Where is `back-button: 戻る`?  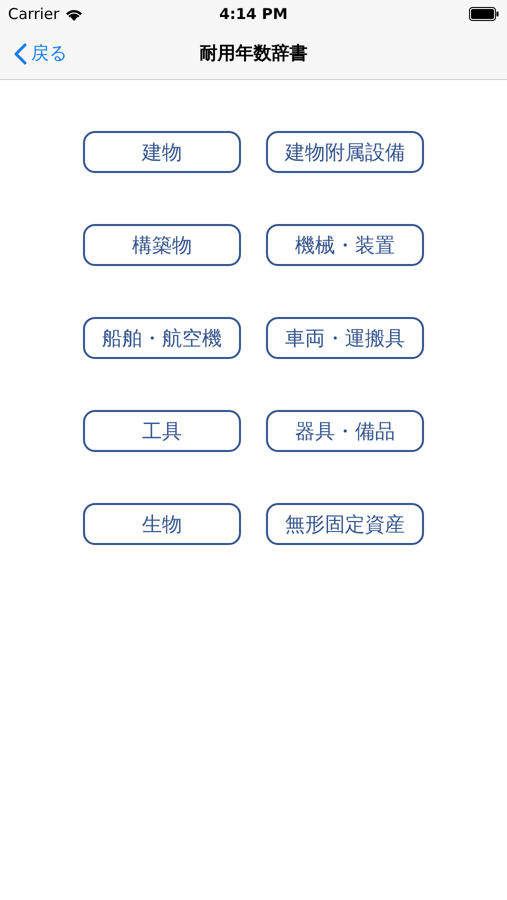 back-button: 戻る is located at coordinates (33, 53).